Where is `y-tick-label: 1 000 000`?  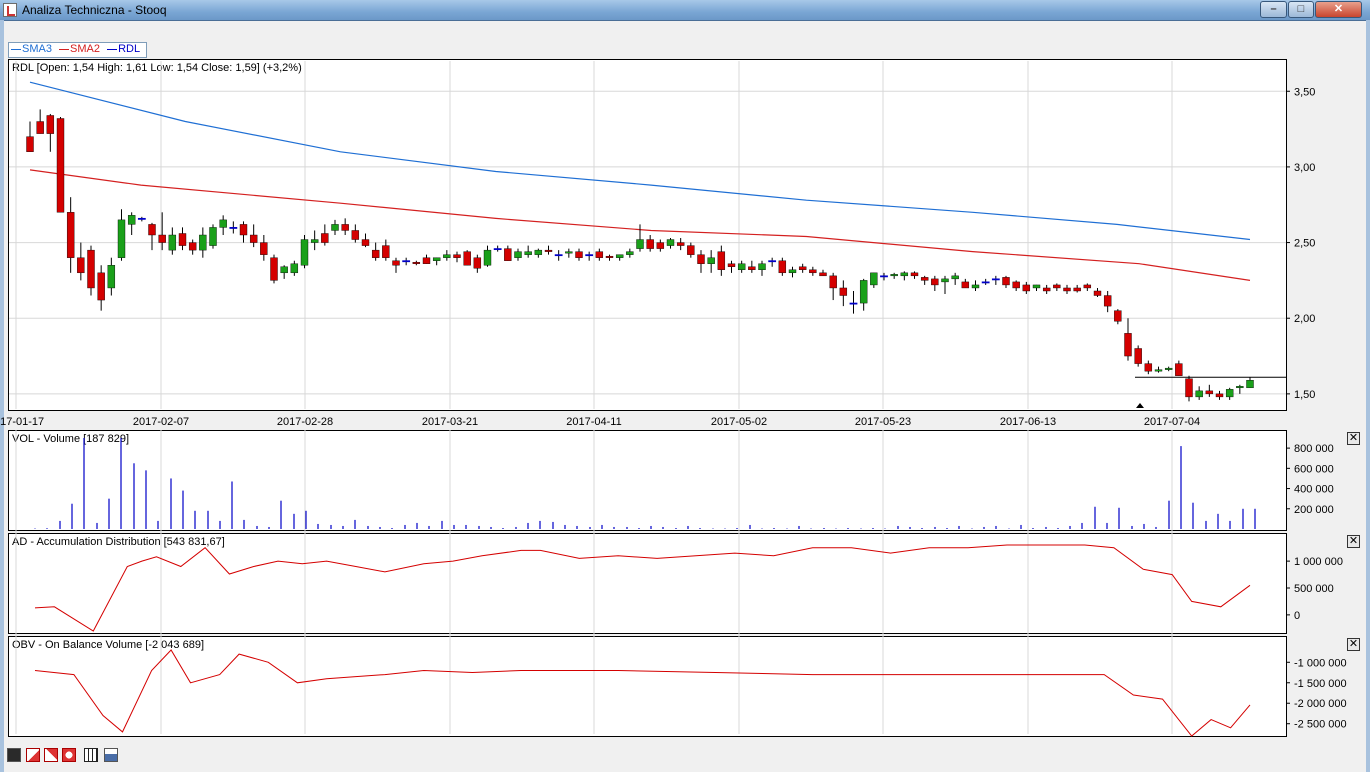 y-tick-label: 1 000 000 is located at coordinates (1318, 562).